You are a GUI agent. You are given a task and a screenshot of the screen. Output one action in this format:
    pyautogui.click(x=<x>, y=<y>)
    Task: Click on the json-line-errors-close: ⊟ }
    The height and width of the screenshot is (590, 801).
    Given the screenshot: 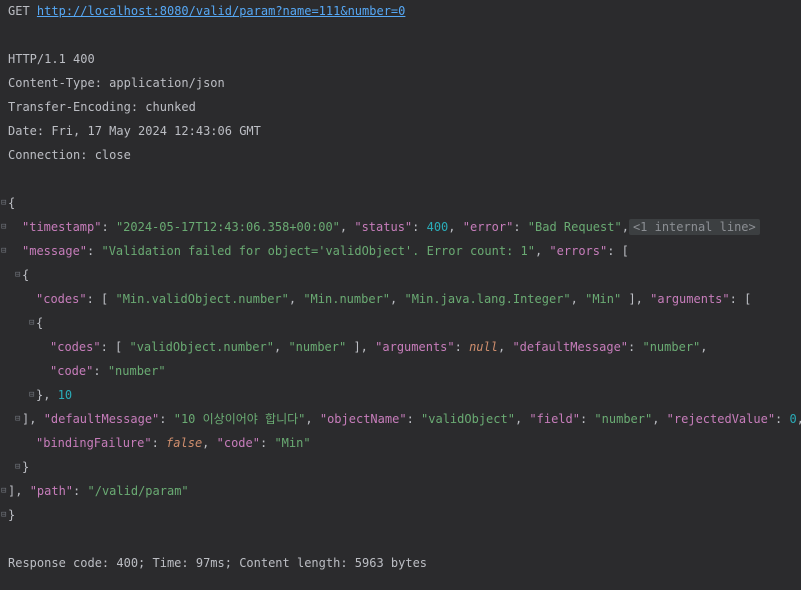 What is the action you would take?
    pyautogui.click(x=22, y=467)
    